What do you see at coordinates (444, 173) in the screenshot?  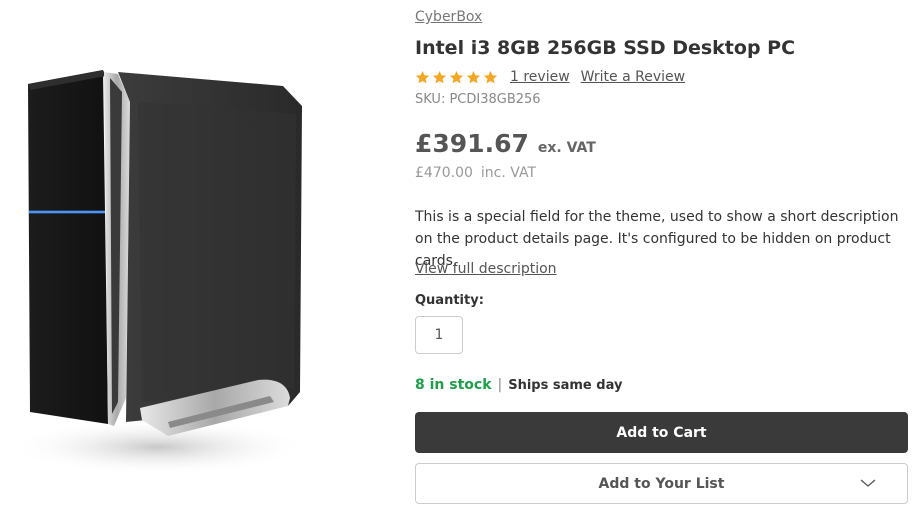 I see `price-inc-value: £470.00` at bounding box center [444, 173].